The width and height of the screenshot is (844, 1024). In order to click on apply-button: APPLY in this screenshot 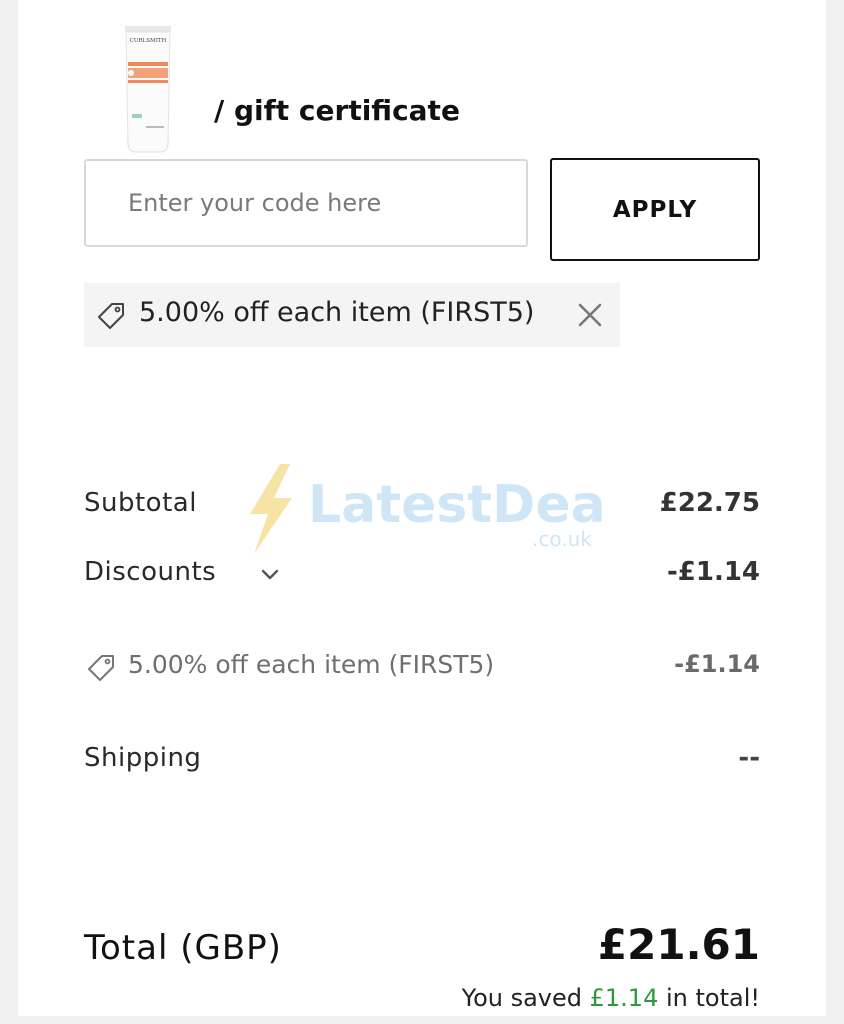, I will do `click(655, 209)`.